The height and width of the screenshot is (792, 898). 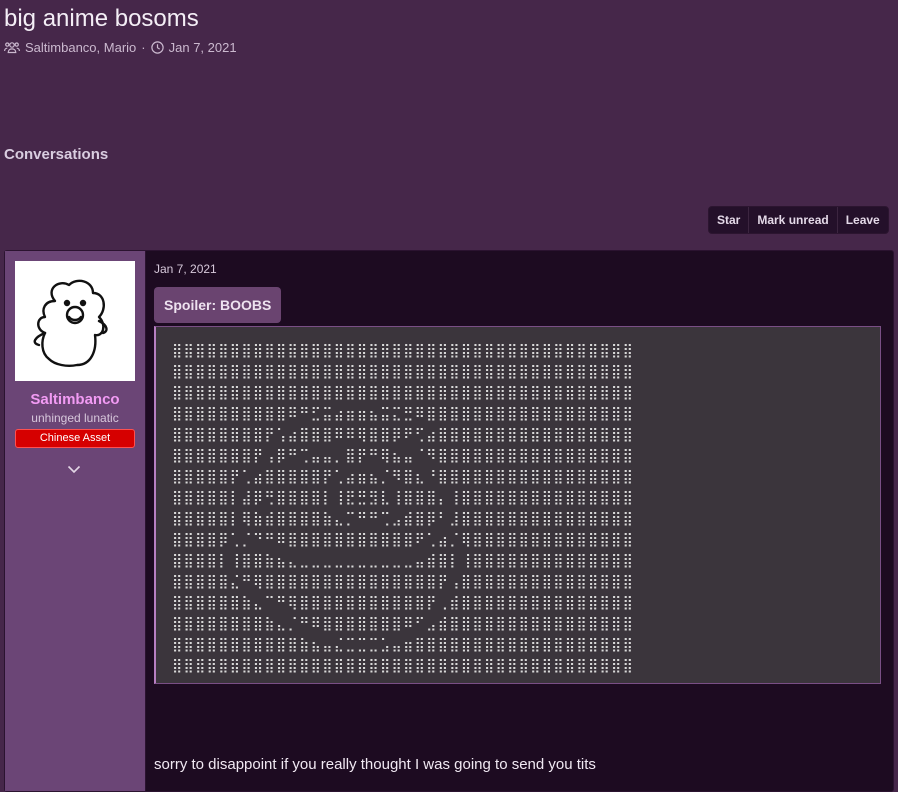 I want to click on message-date: Jan 7, 2021, so click(x=185, y=269).